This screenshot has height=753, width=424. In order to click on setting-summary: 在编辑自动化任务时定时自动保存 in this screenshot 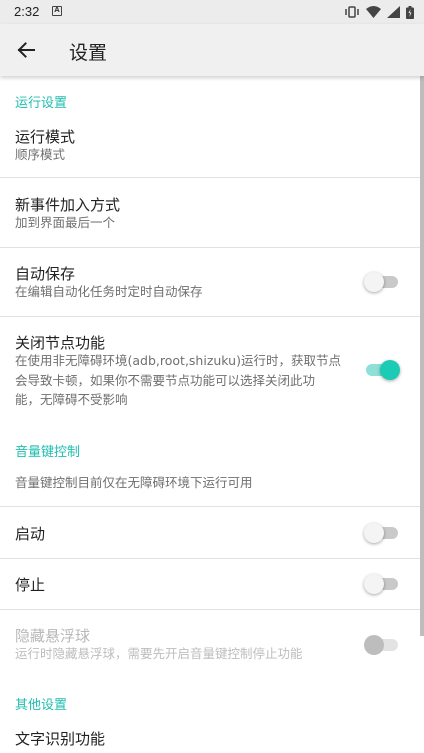, I will do `click(109, 291)`.